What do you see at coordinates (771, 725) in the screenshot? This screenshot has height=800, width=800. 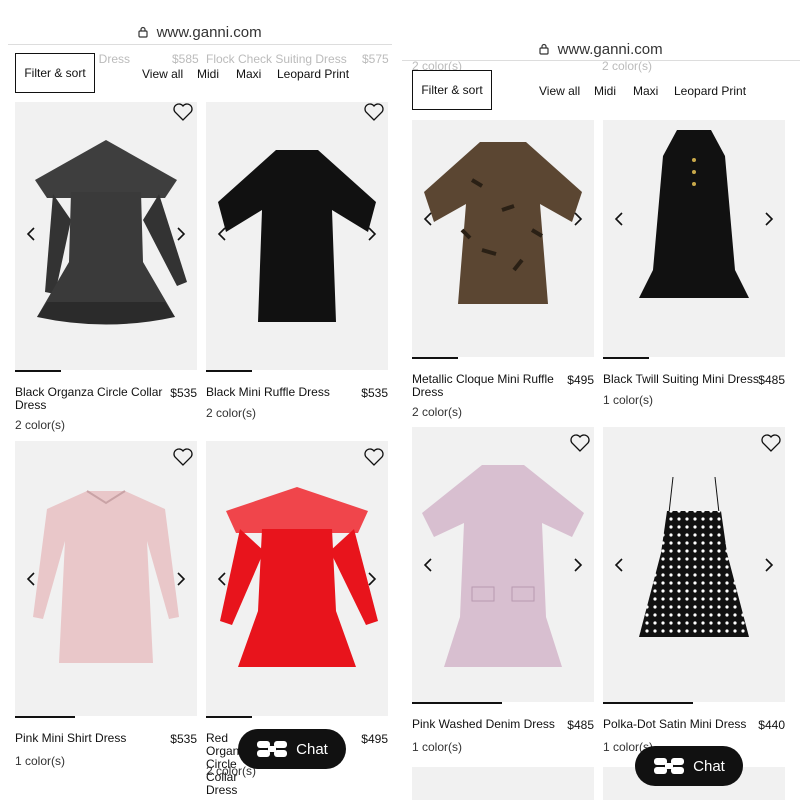 I see `product-price: $440` at bounding box center [771, 725].